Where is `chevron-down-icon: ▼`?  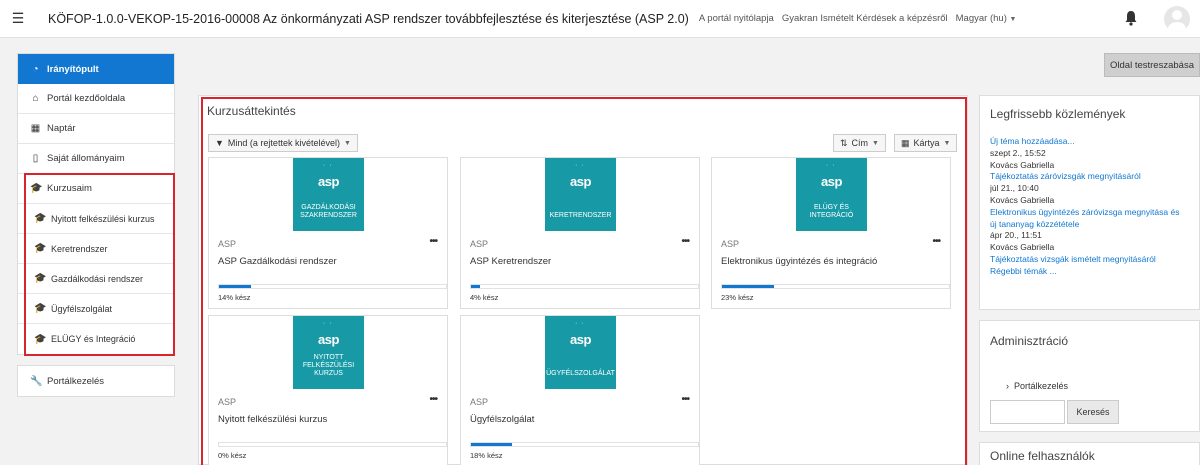
chevron-down-icon: ▼ is located at coordinates (347, 143).